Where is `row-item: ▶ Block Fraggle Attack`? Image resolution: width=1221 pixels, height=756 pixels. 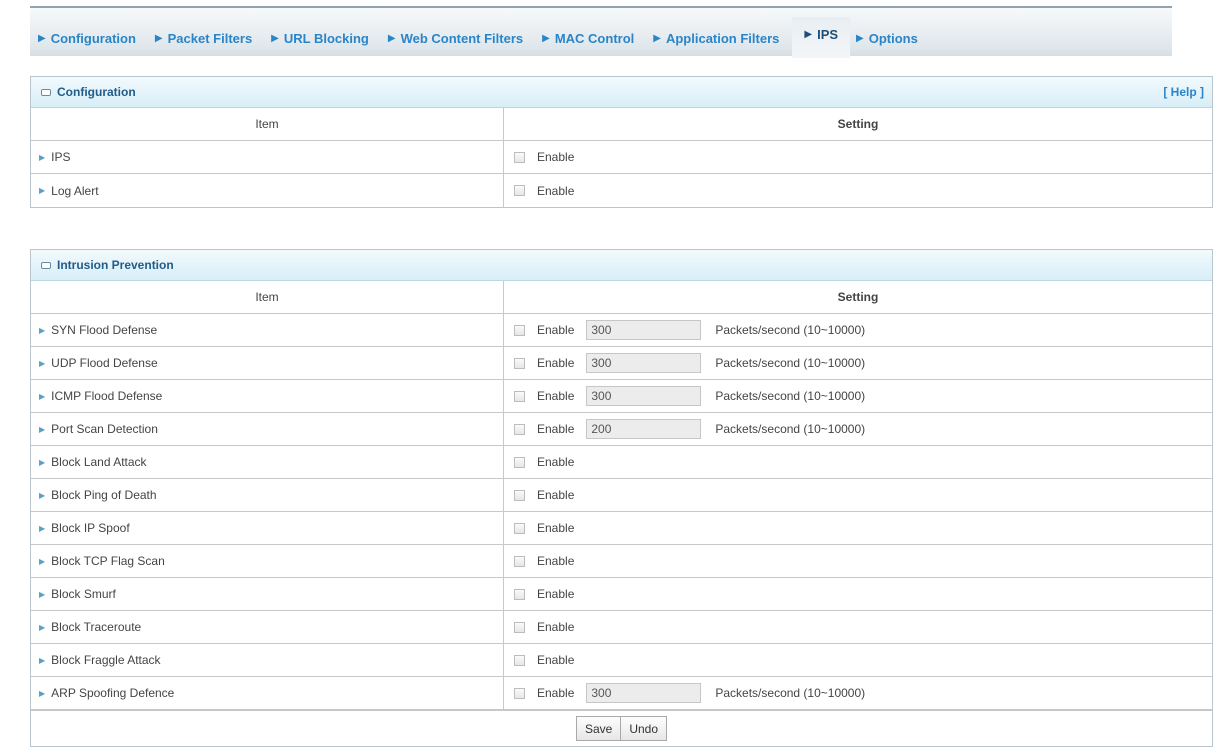 row-item: ▶ Block Fraggle Attack is located at coordinates (267, 660).